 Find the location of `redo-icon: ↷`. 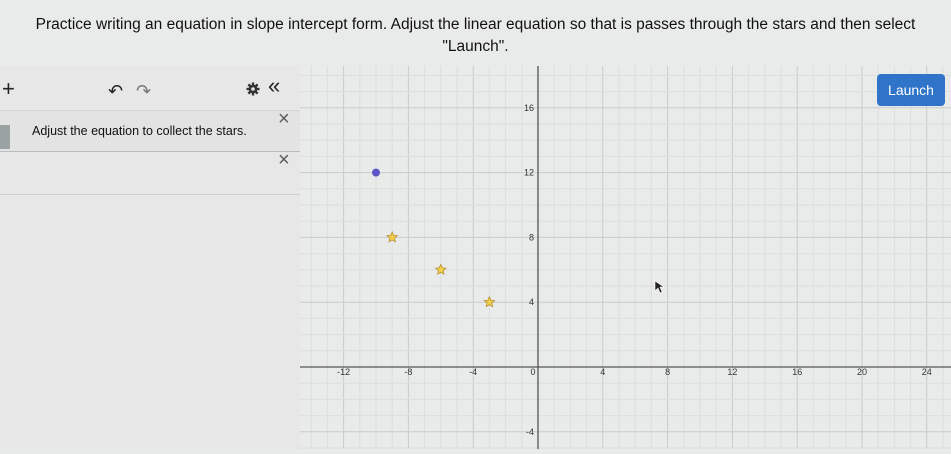

redo-icon: ↷ is located at coordinates (143, 91).